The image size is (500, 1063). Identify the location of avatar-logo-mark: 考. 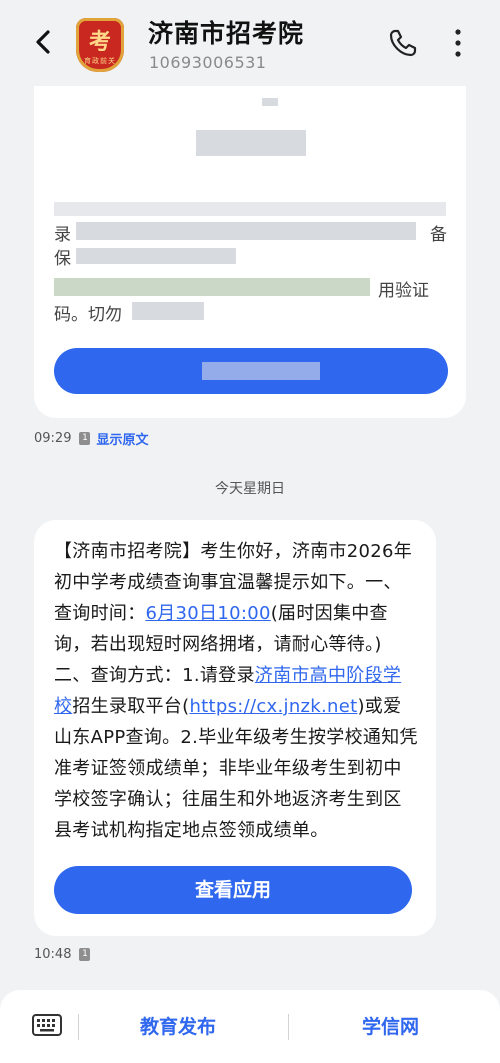
(99, 42).